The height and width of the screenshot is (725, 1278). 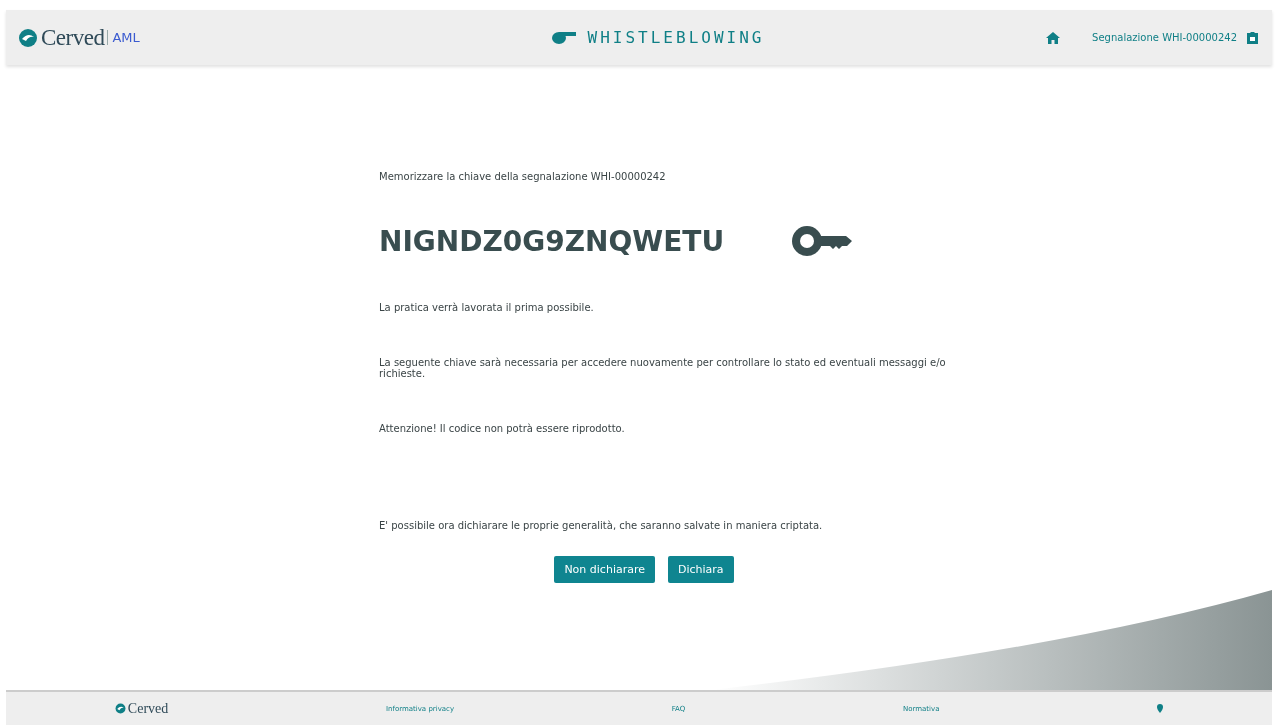 What do you see at coordinates (552, 241) in the screenshot?
I see `report-key: NIGNDZ0G9ZNQWETU` at bounding box center [552, 241].